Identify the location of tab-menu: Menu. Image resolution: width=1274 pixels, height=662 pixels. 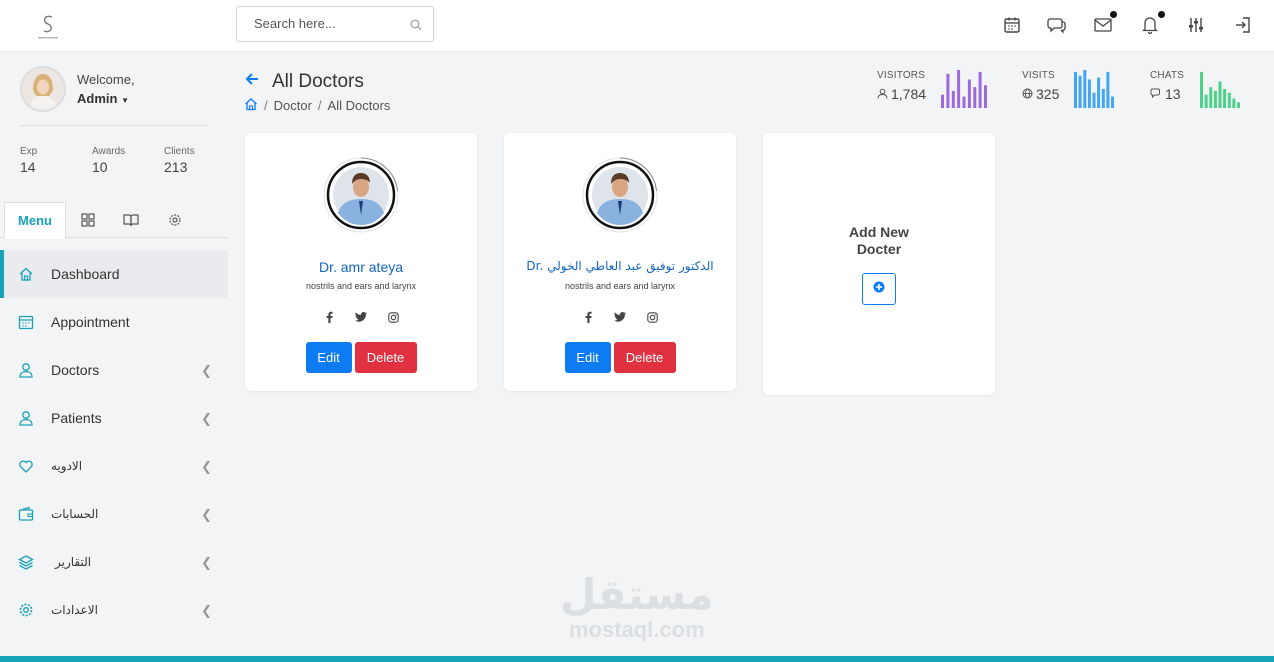
(35, 220).